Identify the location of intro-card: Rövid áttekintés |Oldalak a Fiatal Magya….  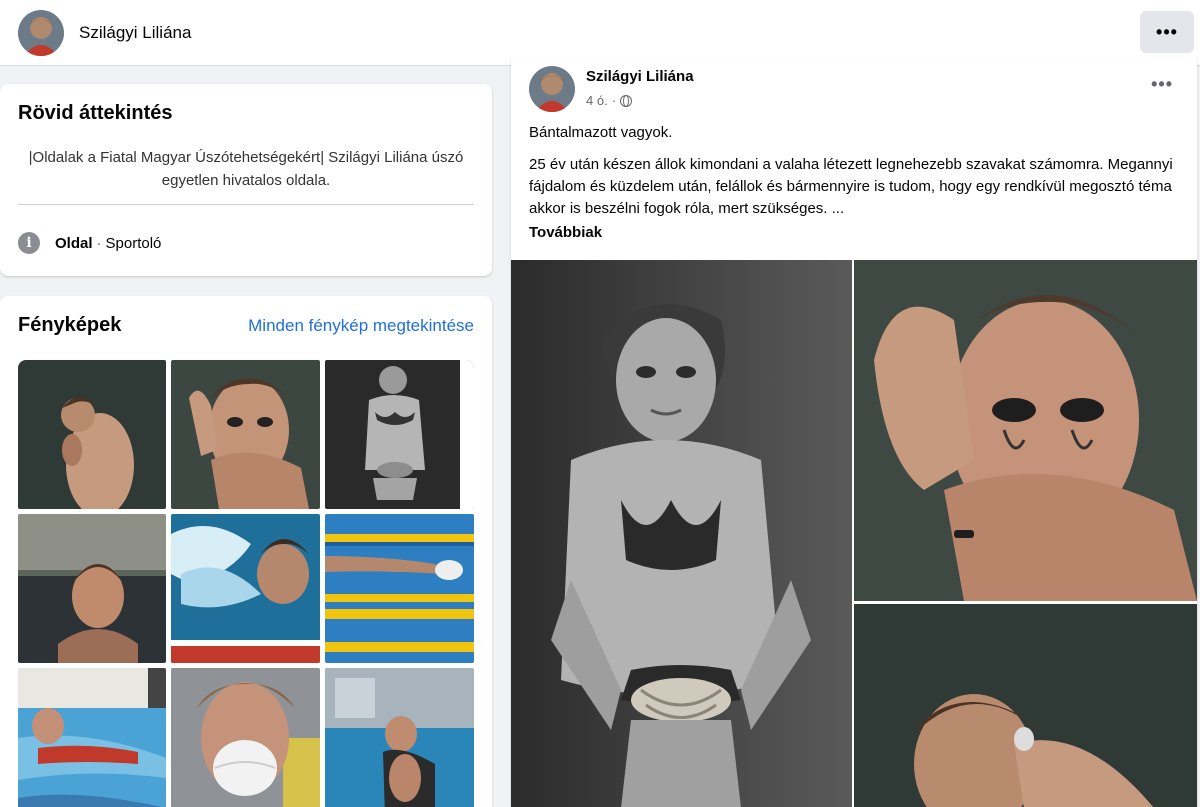
(246, 180).